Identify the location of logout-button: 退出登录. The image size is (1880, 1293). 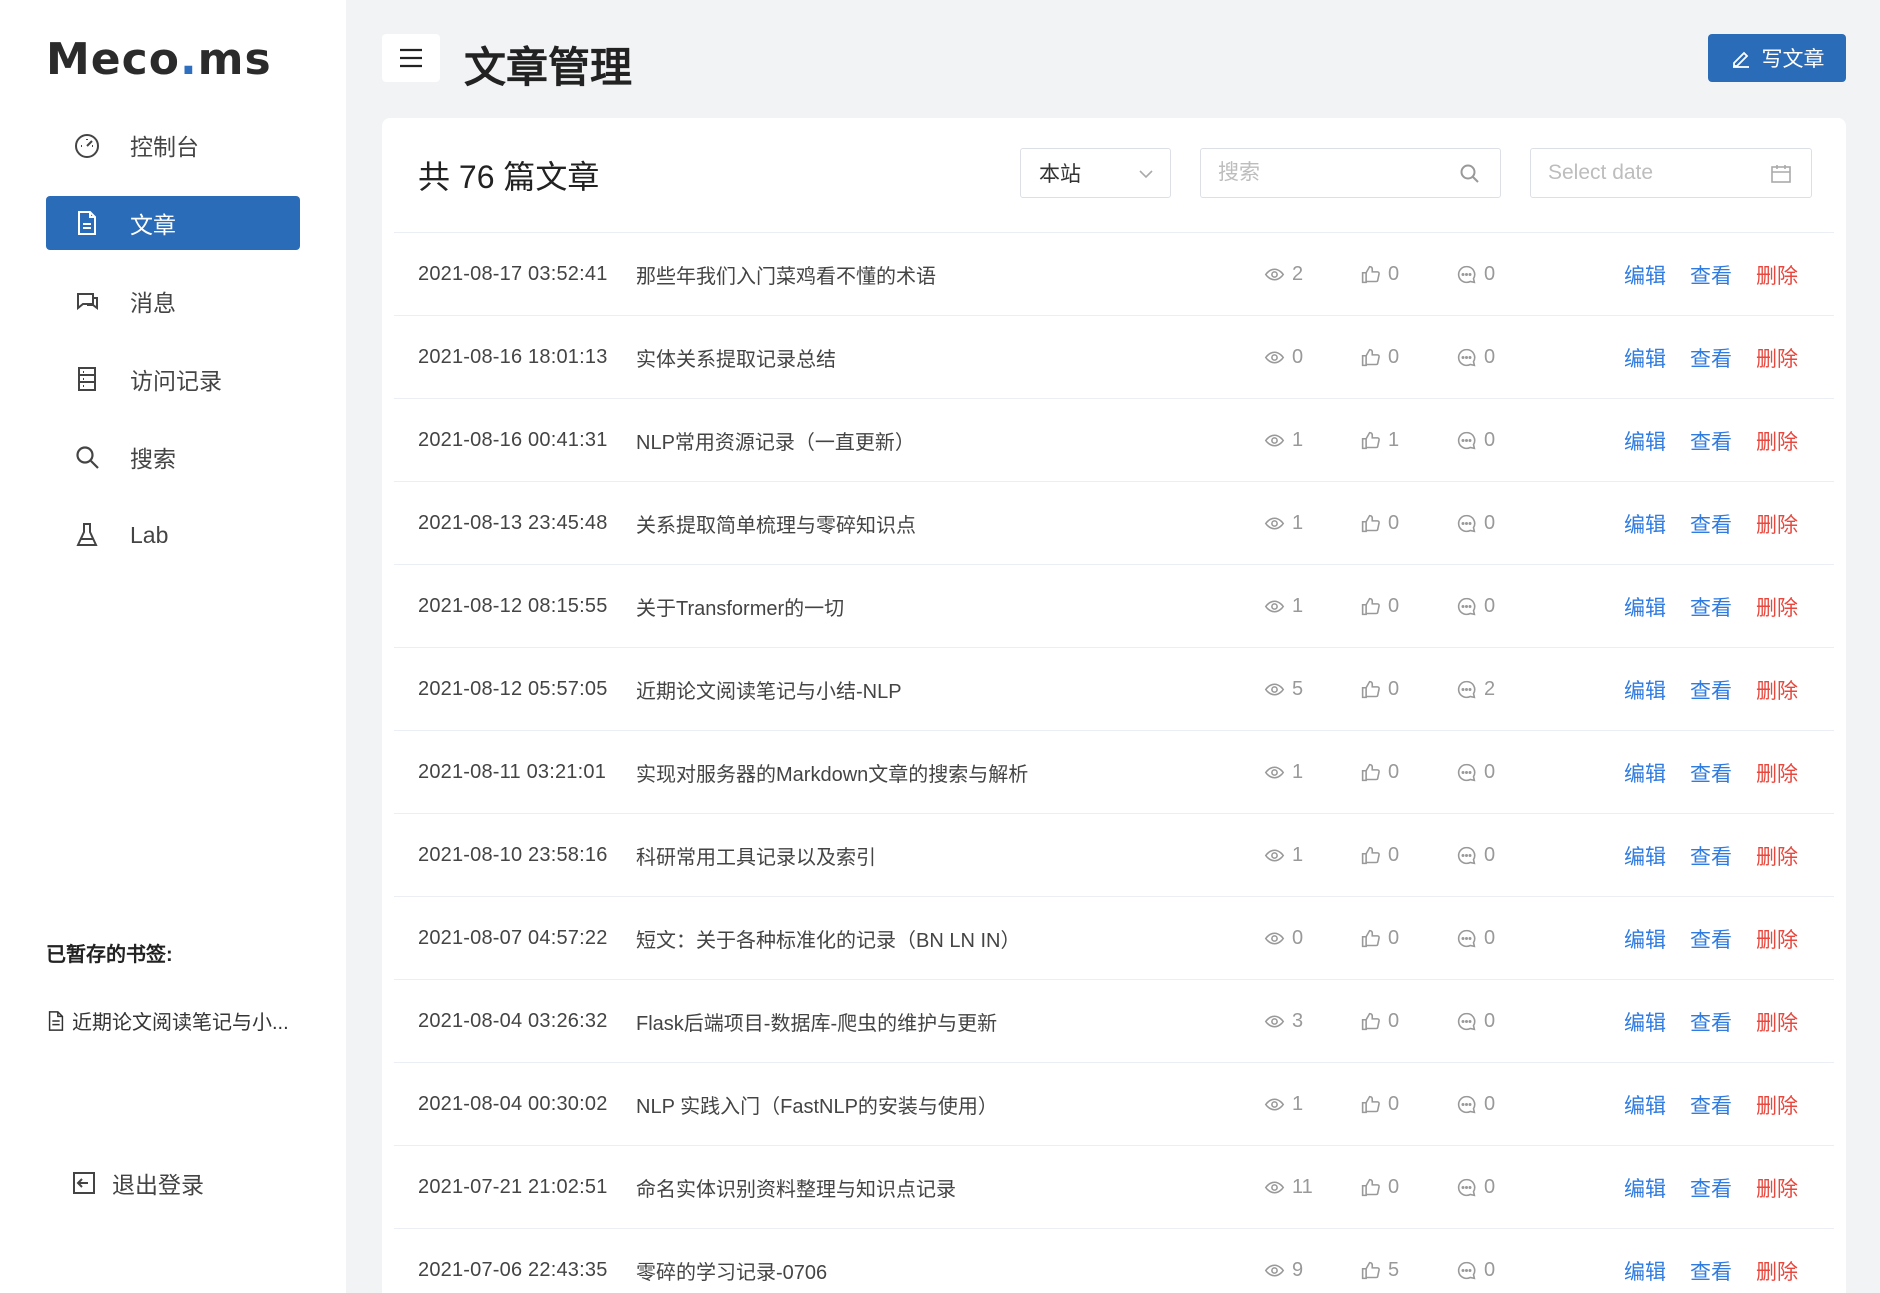
(137, 1183).